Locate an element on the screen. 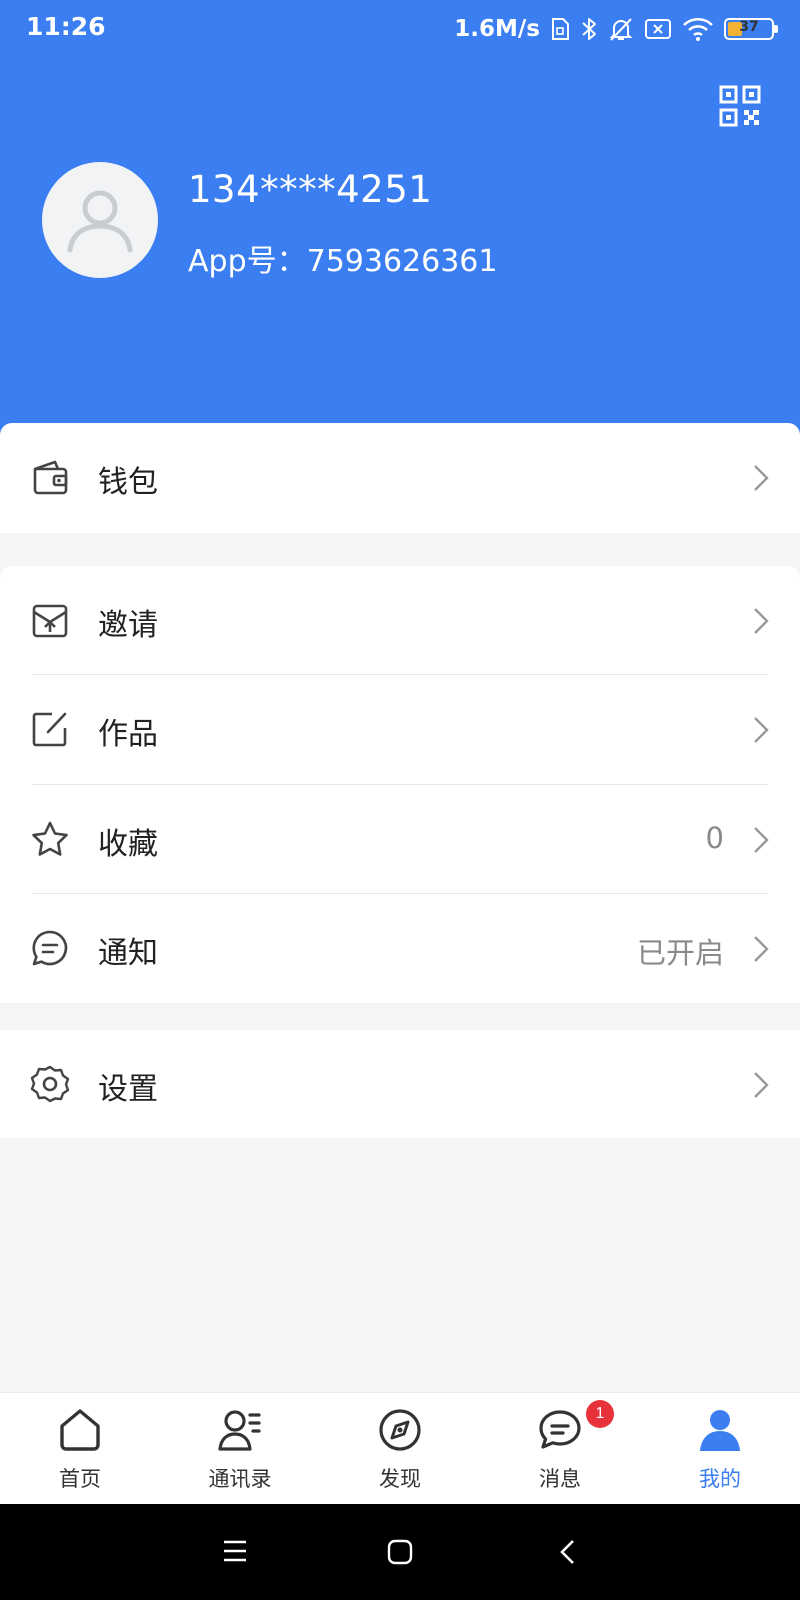 Image resolution: width=800 pixels, height=1600 pixels. edit-icon is located at coordinates (49, 729).